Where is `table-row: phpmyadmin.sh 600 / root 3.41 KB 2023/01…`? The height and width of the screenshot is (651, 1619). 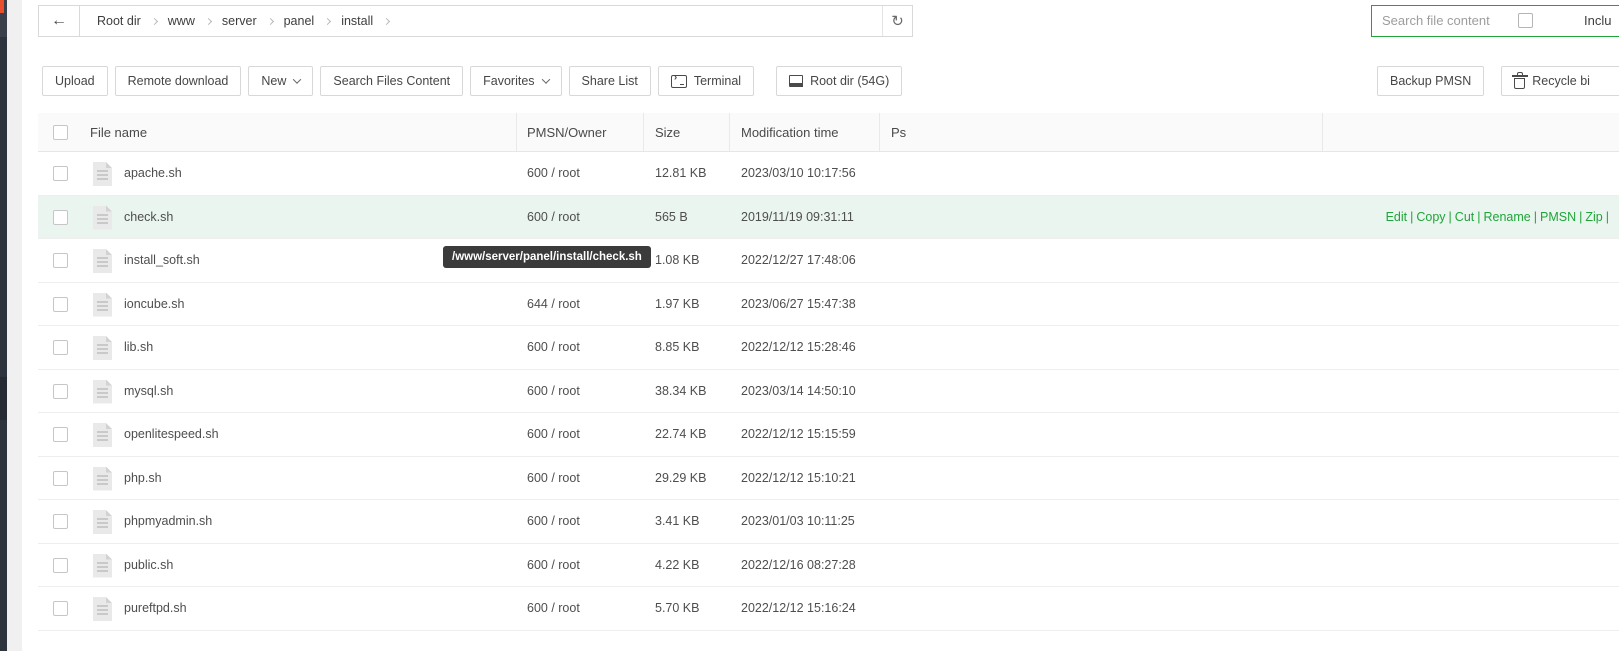 table-row: phpmyadmin.sh 600 / root 3.41 KB 2023/01… is located at coordinates (828, 522).